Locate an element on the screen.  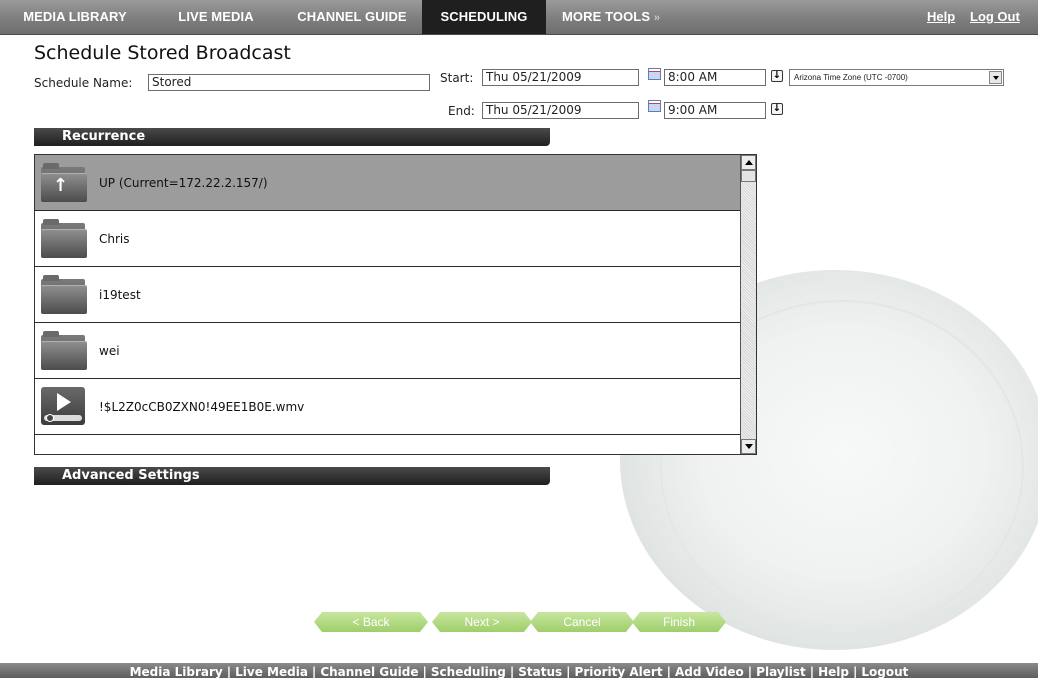
footer-link-live-media: Live Media is located at coordinates (271, 671).